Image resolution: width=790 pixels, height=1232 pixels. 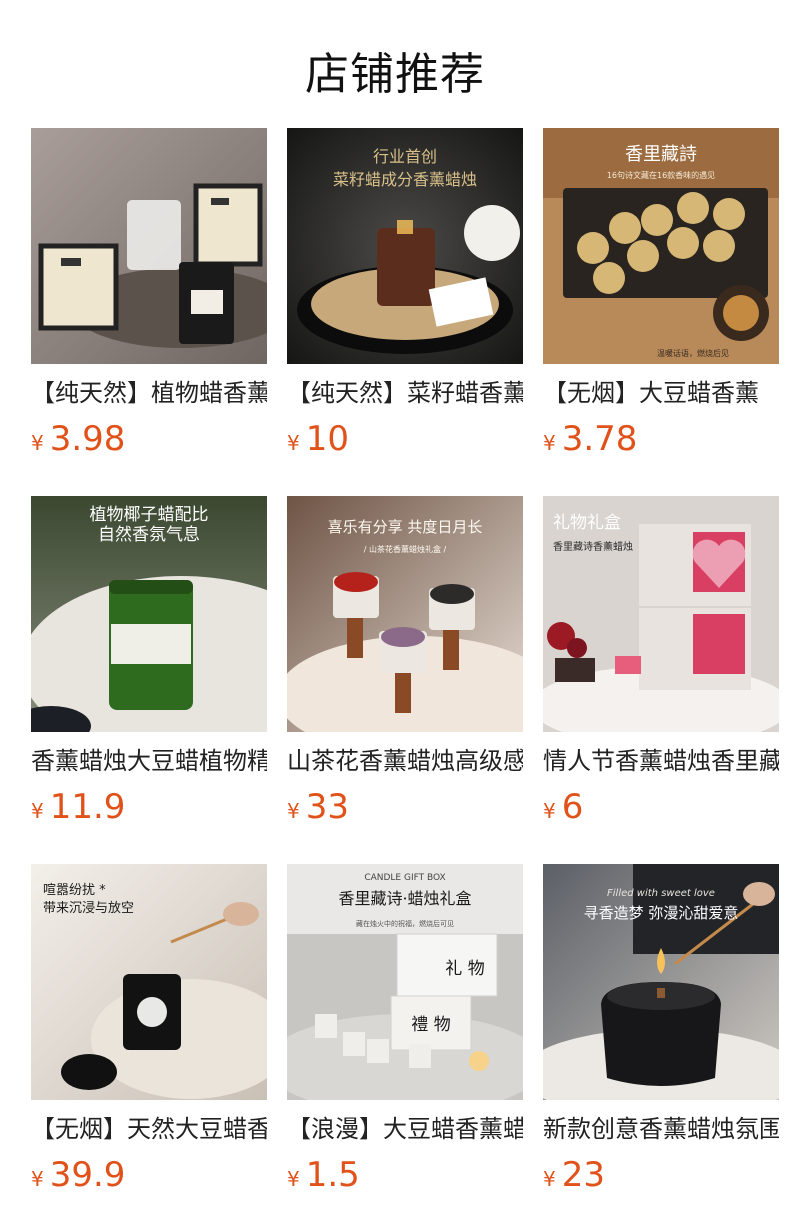 What do you see at coordinates (464, 969) in the screenshot?
I see `image-caption: 礼 物` at bounding box center [464, 969].